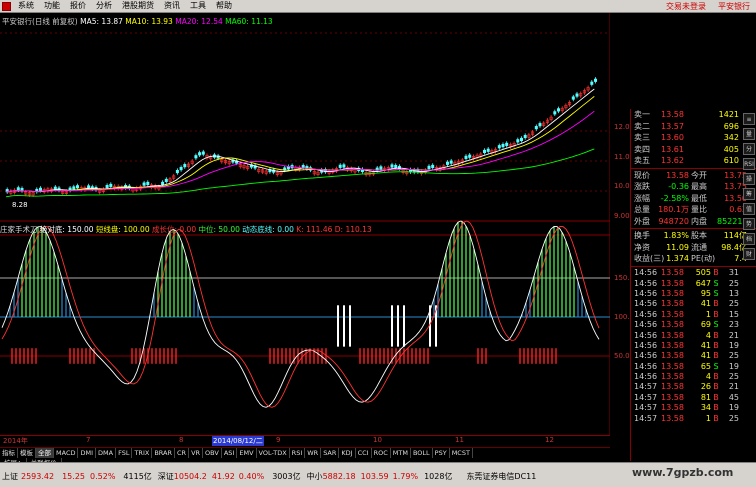  Describe the element at coordinates (672, 149) in the screenshot. I see `sell-level-price: 13.61` at that location.